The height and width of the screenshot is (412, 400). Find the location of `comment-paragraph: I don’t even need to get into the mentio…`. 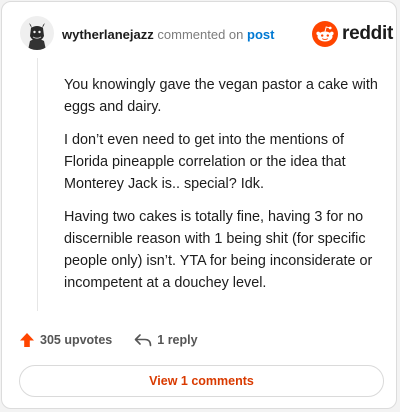

comment-paragraph: I don’t even need to get into the mentio… is located at coordinates (205, 162).